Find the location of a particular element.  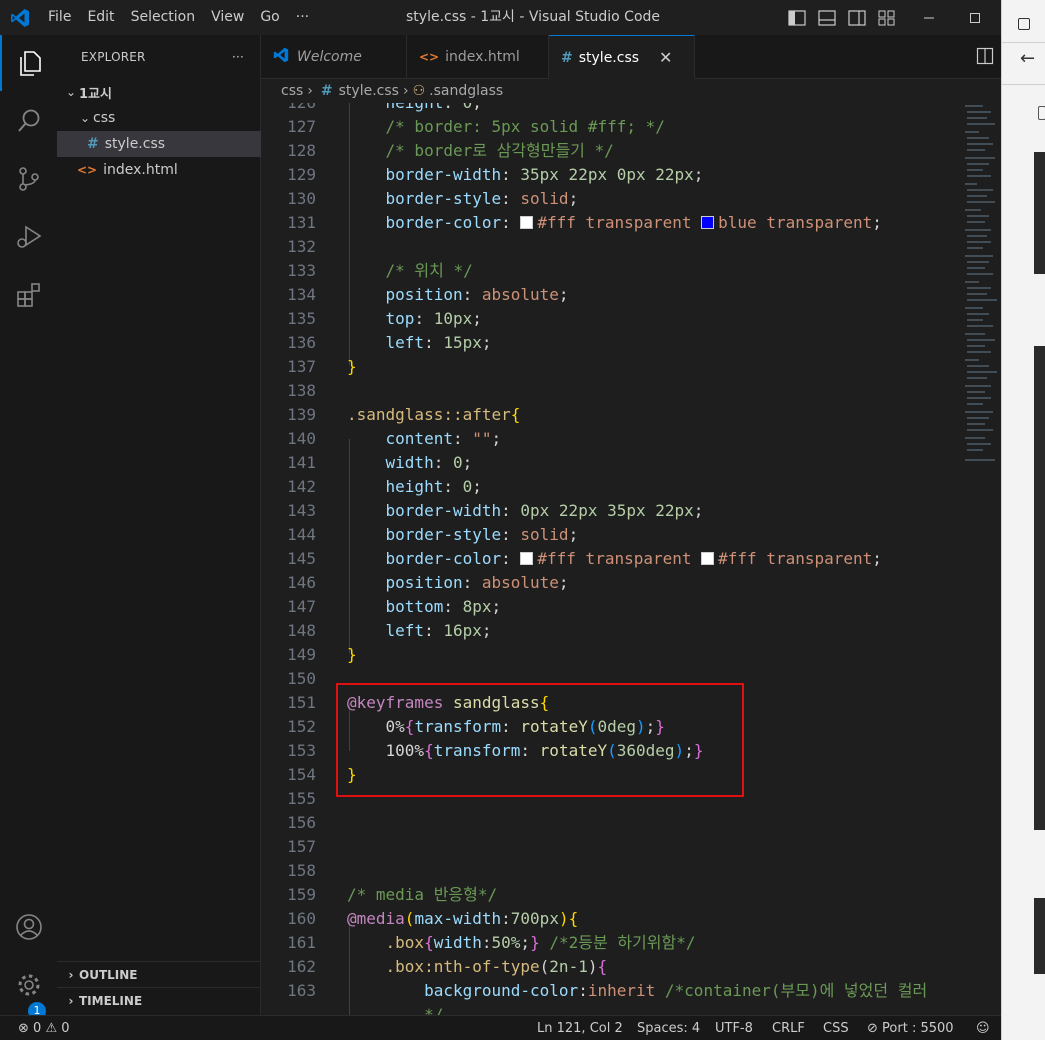

tab-style-css: # style.css ✕ is located at coordinates (622, 57).